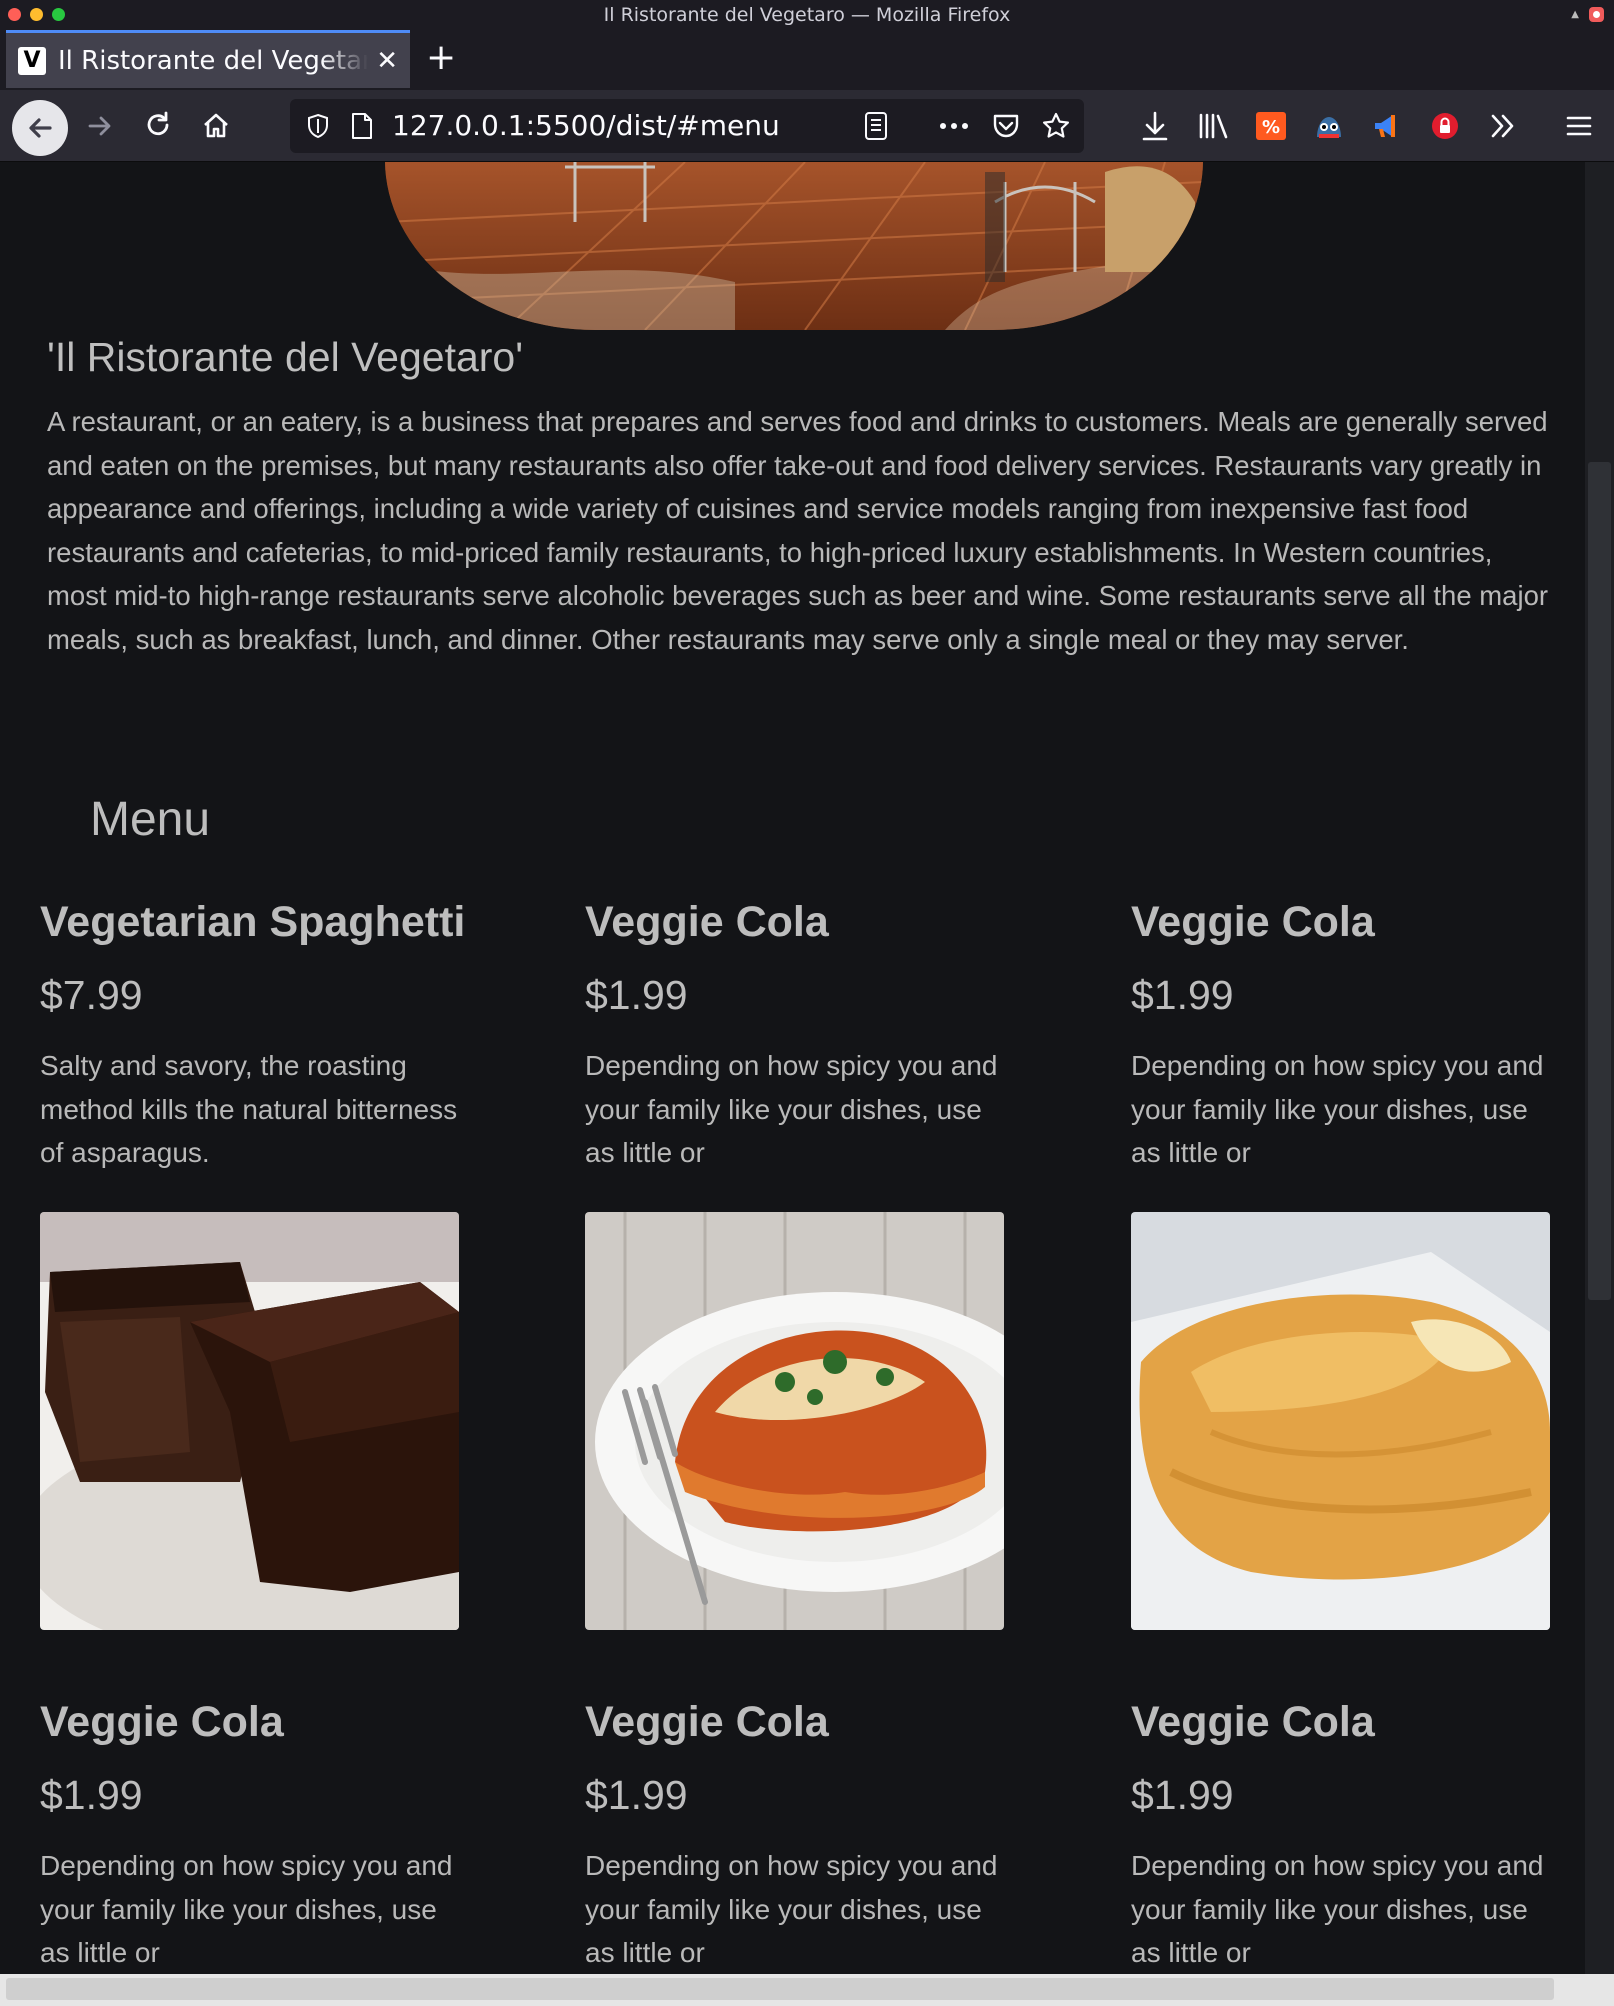  Describe the element at coordinates (876, 126) in the screenshot. I see `reader-view-icon` at that location.